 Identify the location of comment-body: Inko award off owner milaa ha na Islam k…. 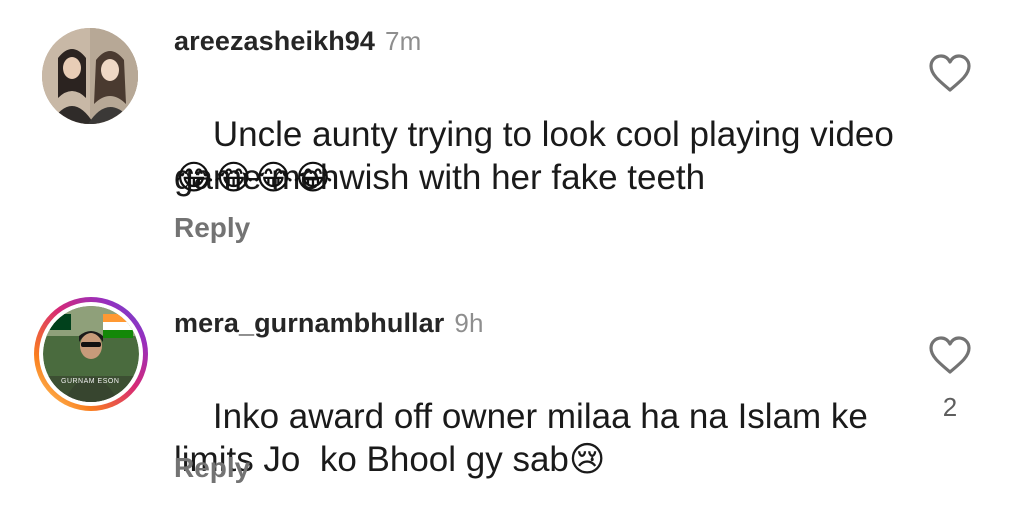
(526, 438).